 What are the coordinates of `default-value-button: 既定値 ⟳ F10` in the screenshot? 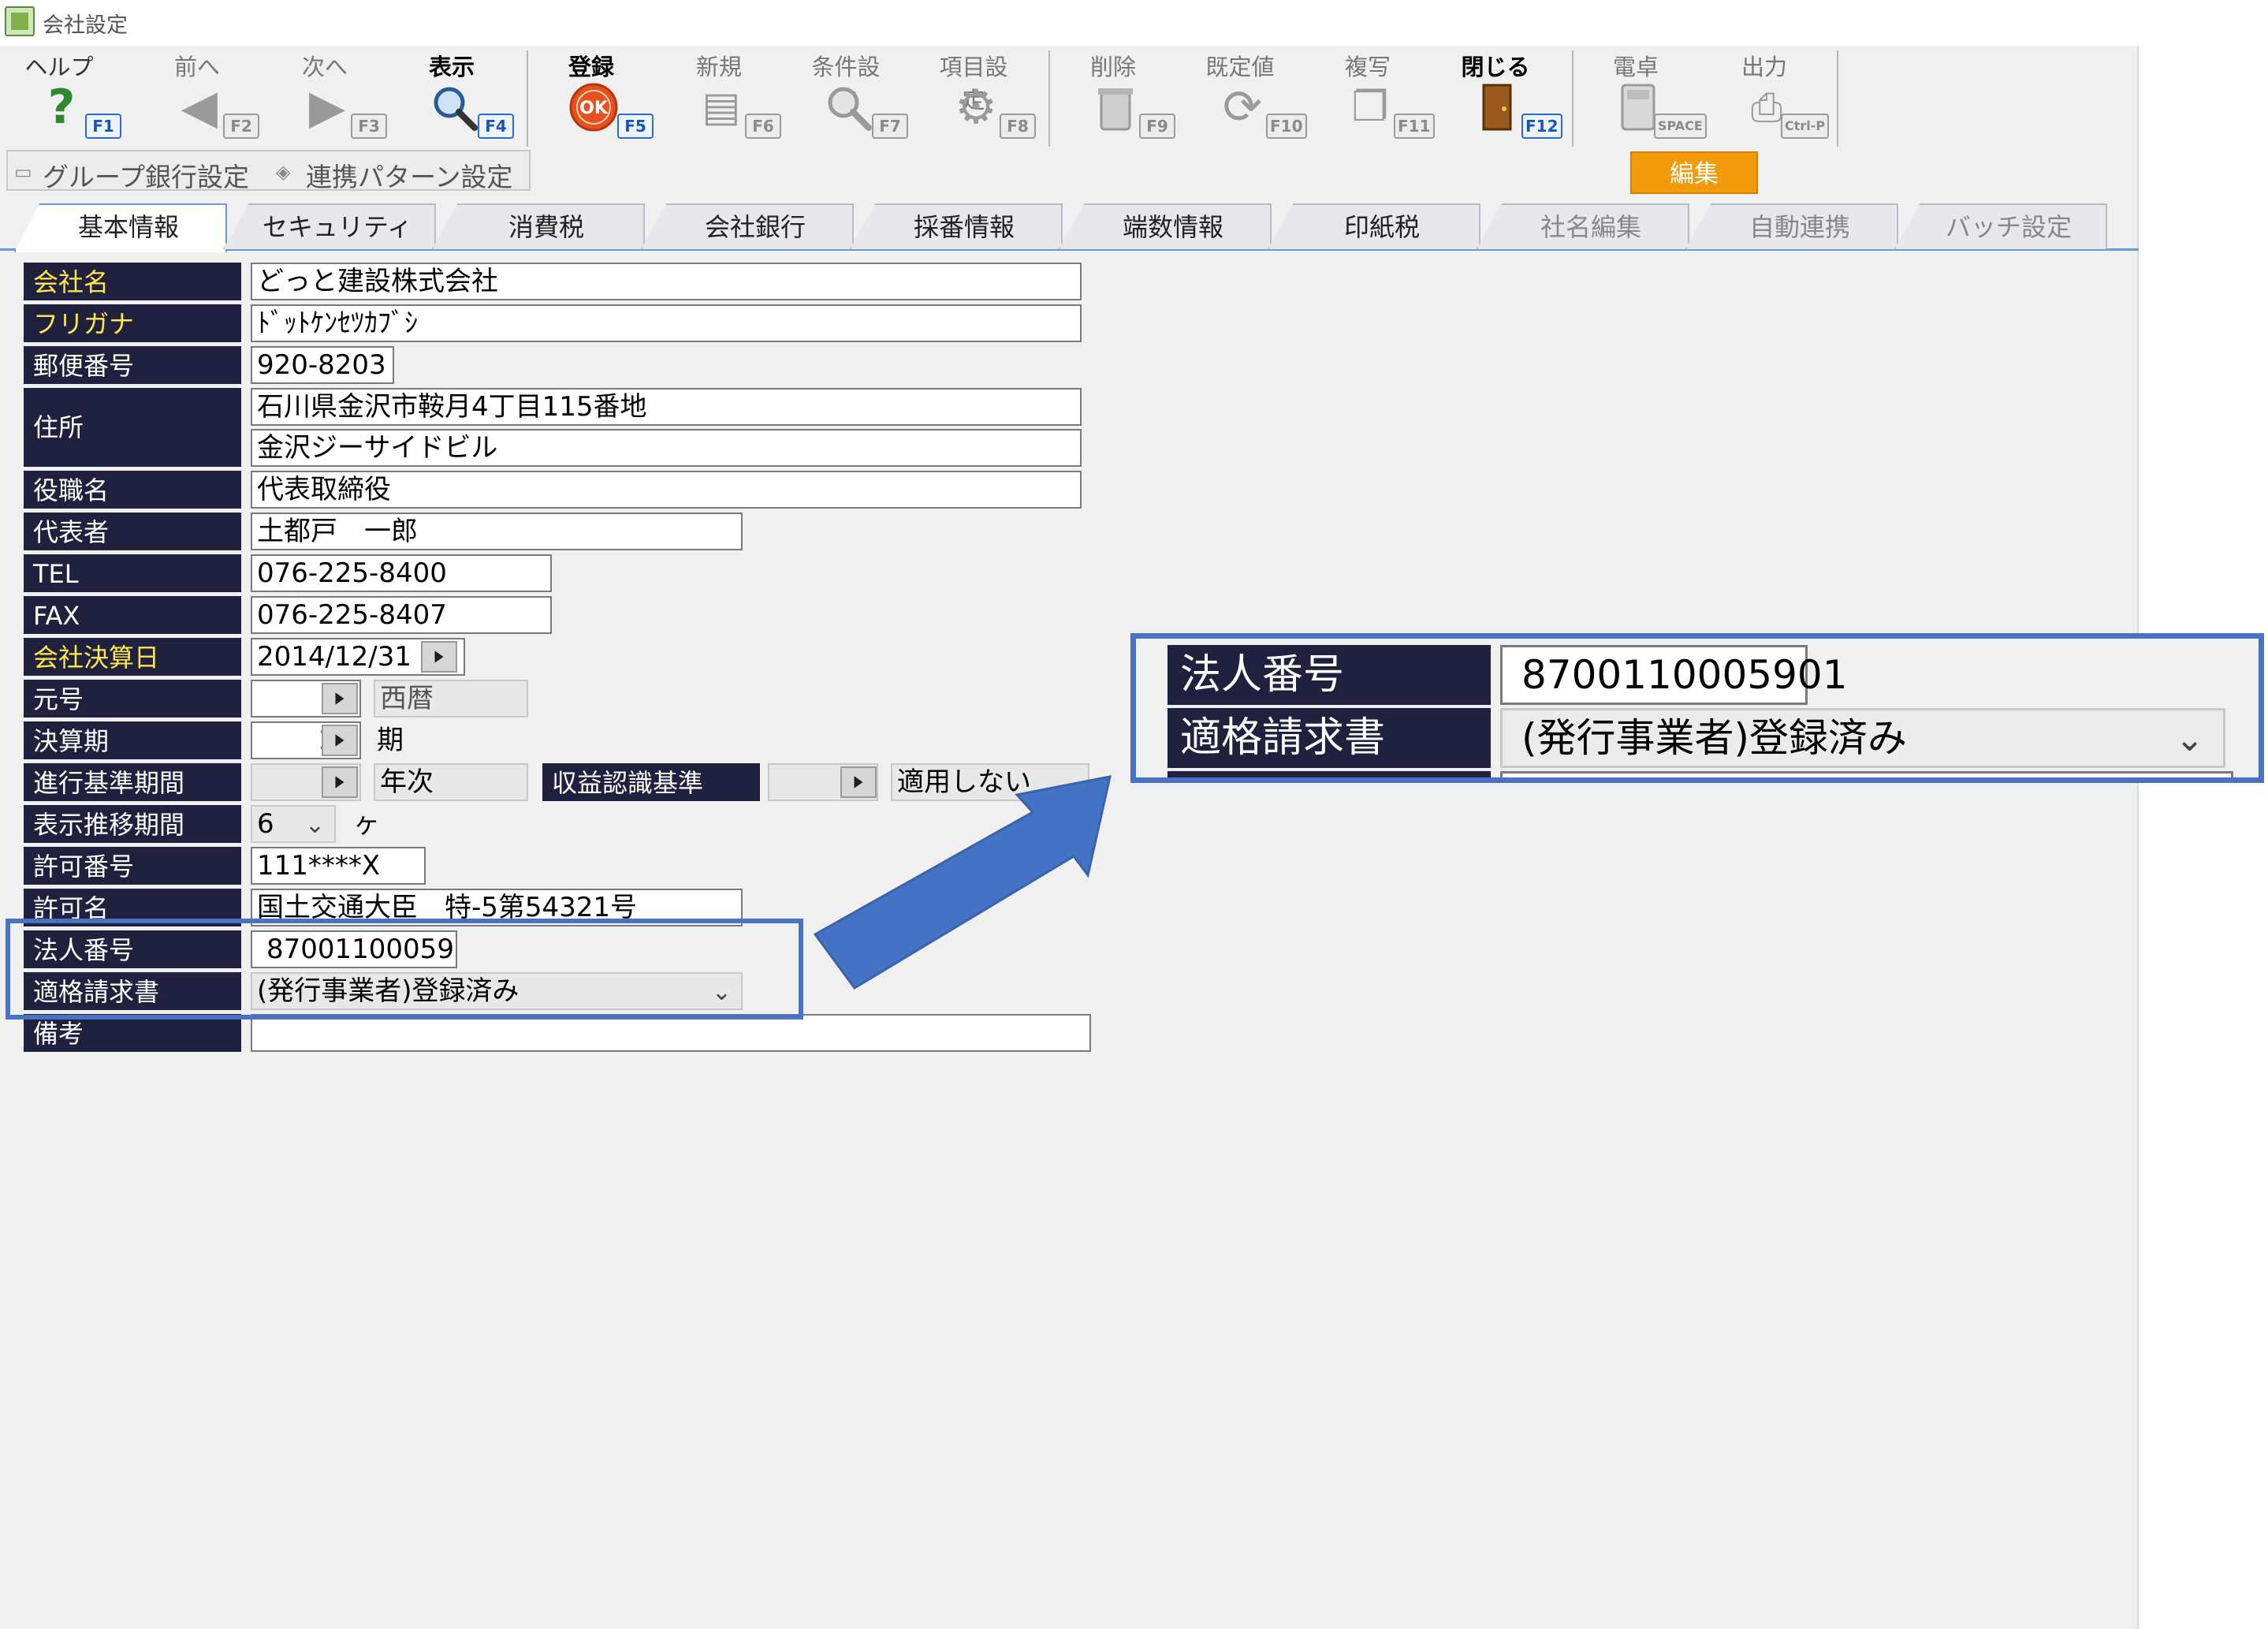 It's located at (1260, 97).